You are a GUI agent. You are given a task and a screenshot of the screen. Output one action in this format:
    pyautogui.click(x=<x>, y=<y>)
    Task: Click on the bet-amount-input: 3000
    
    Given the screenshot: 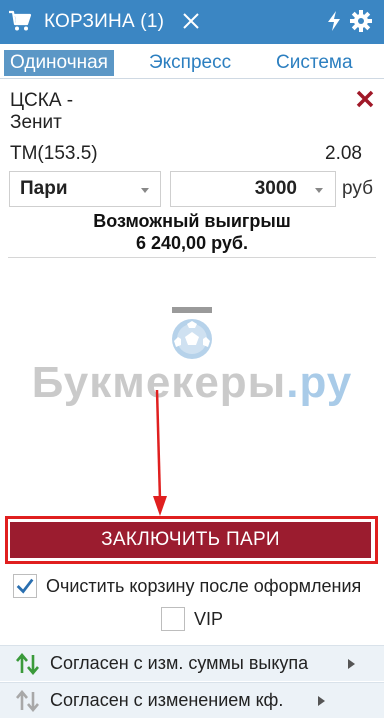 What is the action you would take?
    pyautogui.click(x=253, y=189)
    